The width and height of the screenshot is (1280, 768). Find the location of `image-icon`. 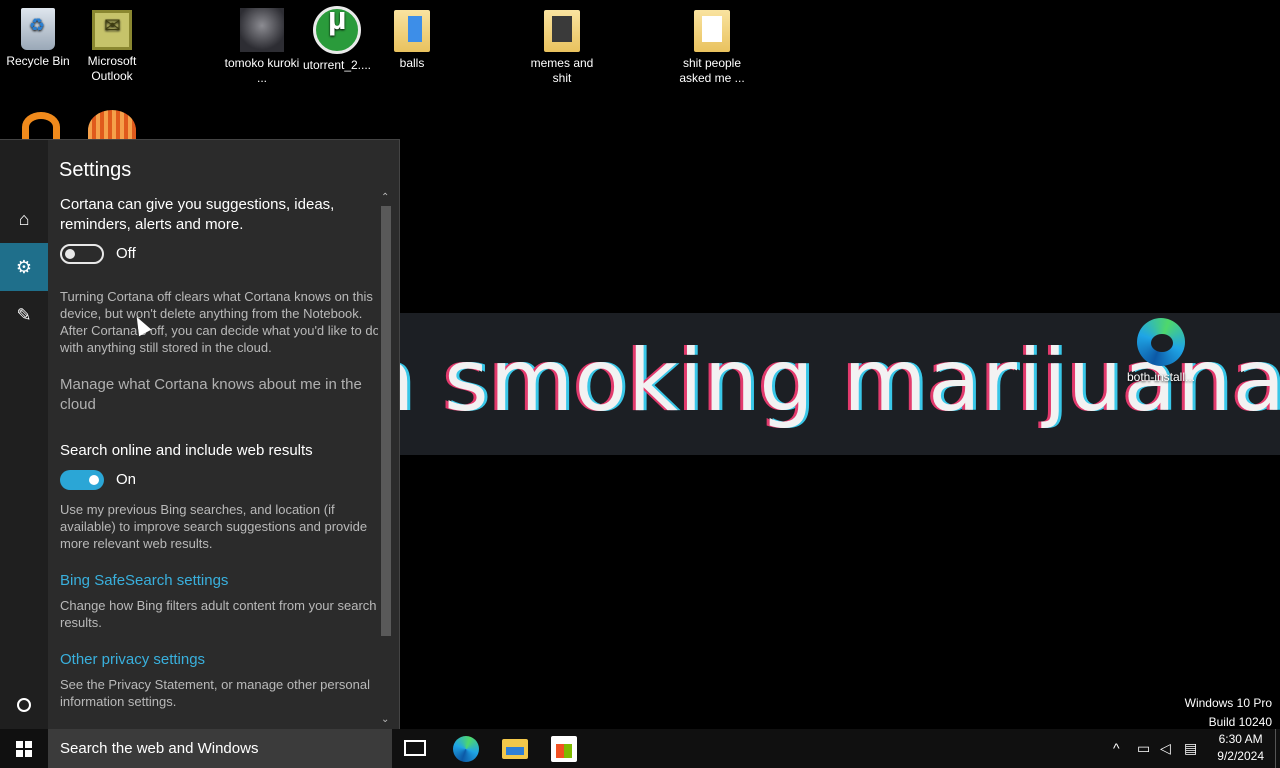

image-icon is located at coordinates (262, 30).